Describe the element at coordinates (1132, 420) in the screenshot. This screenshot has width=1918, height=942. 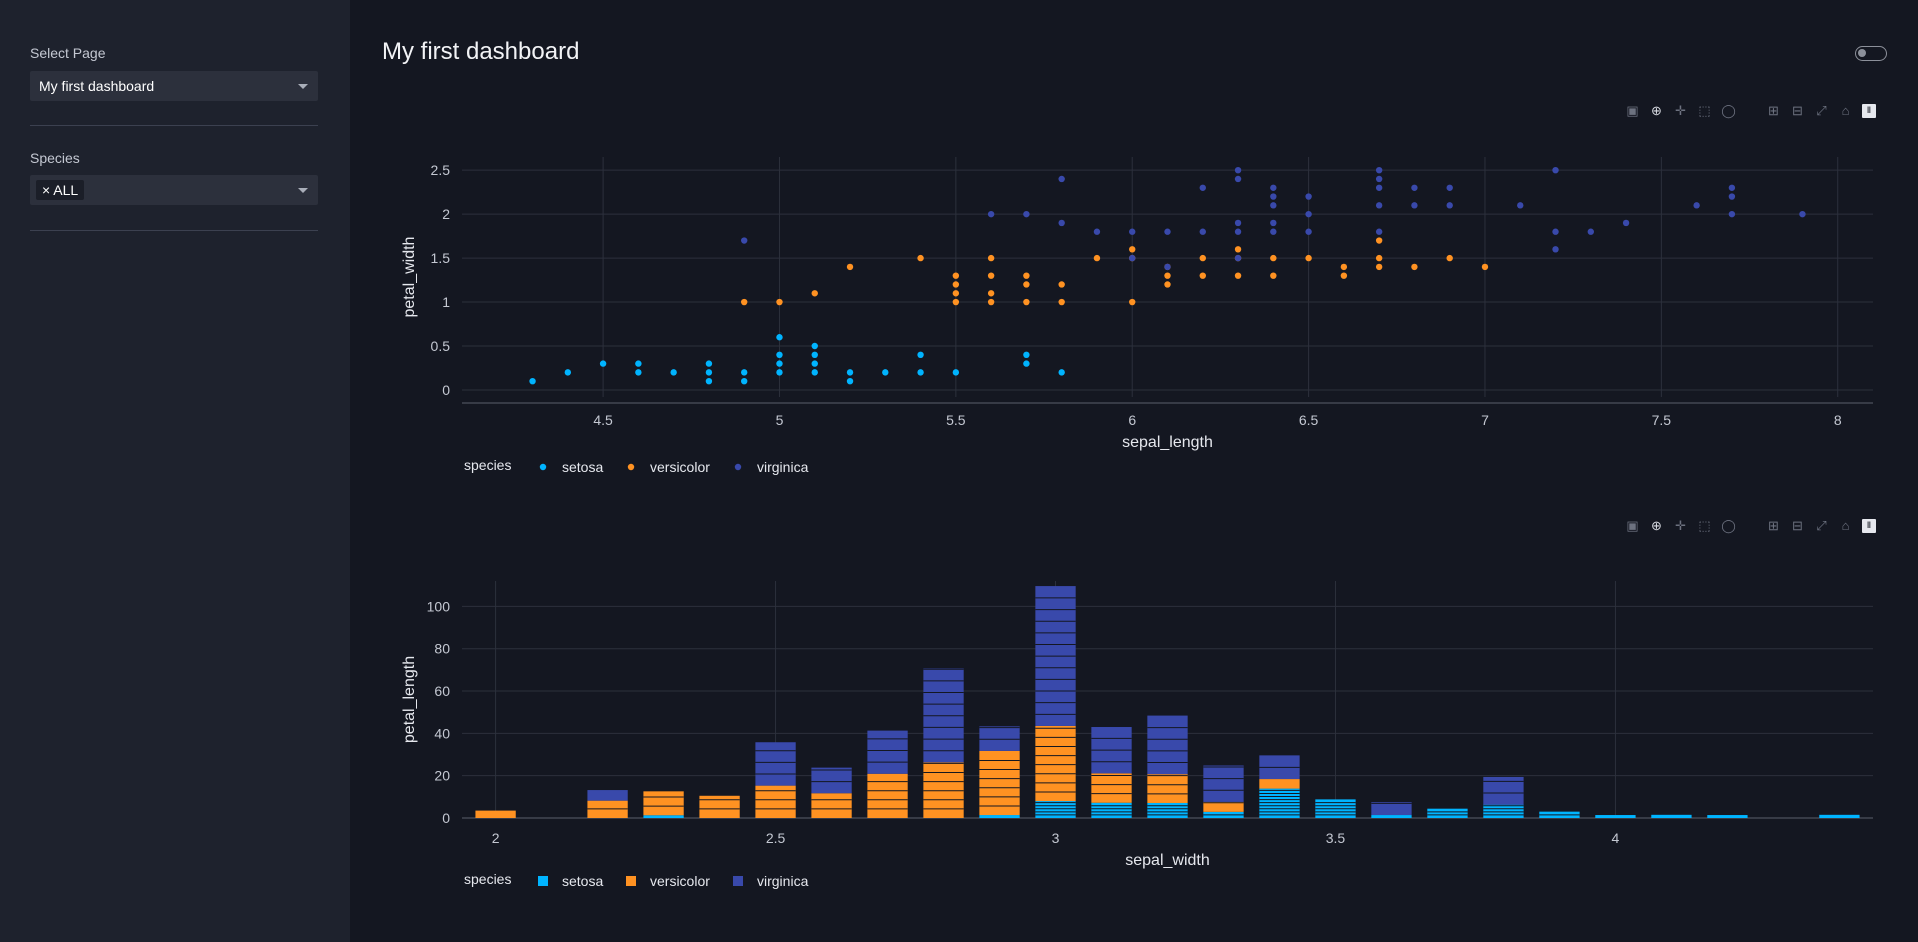
I see `x-tick-label: 6` at that location.